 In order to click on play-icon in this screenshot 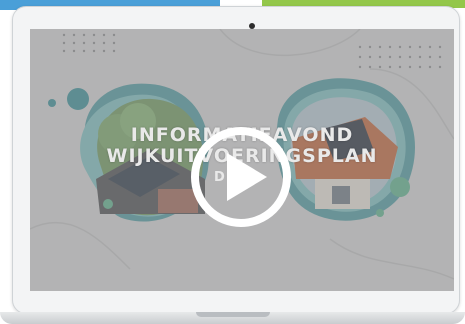, I will do `click(241, 177)`.